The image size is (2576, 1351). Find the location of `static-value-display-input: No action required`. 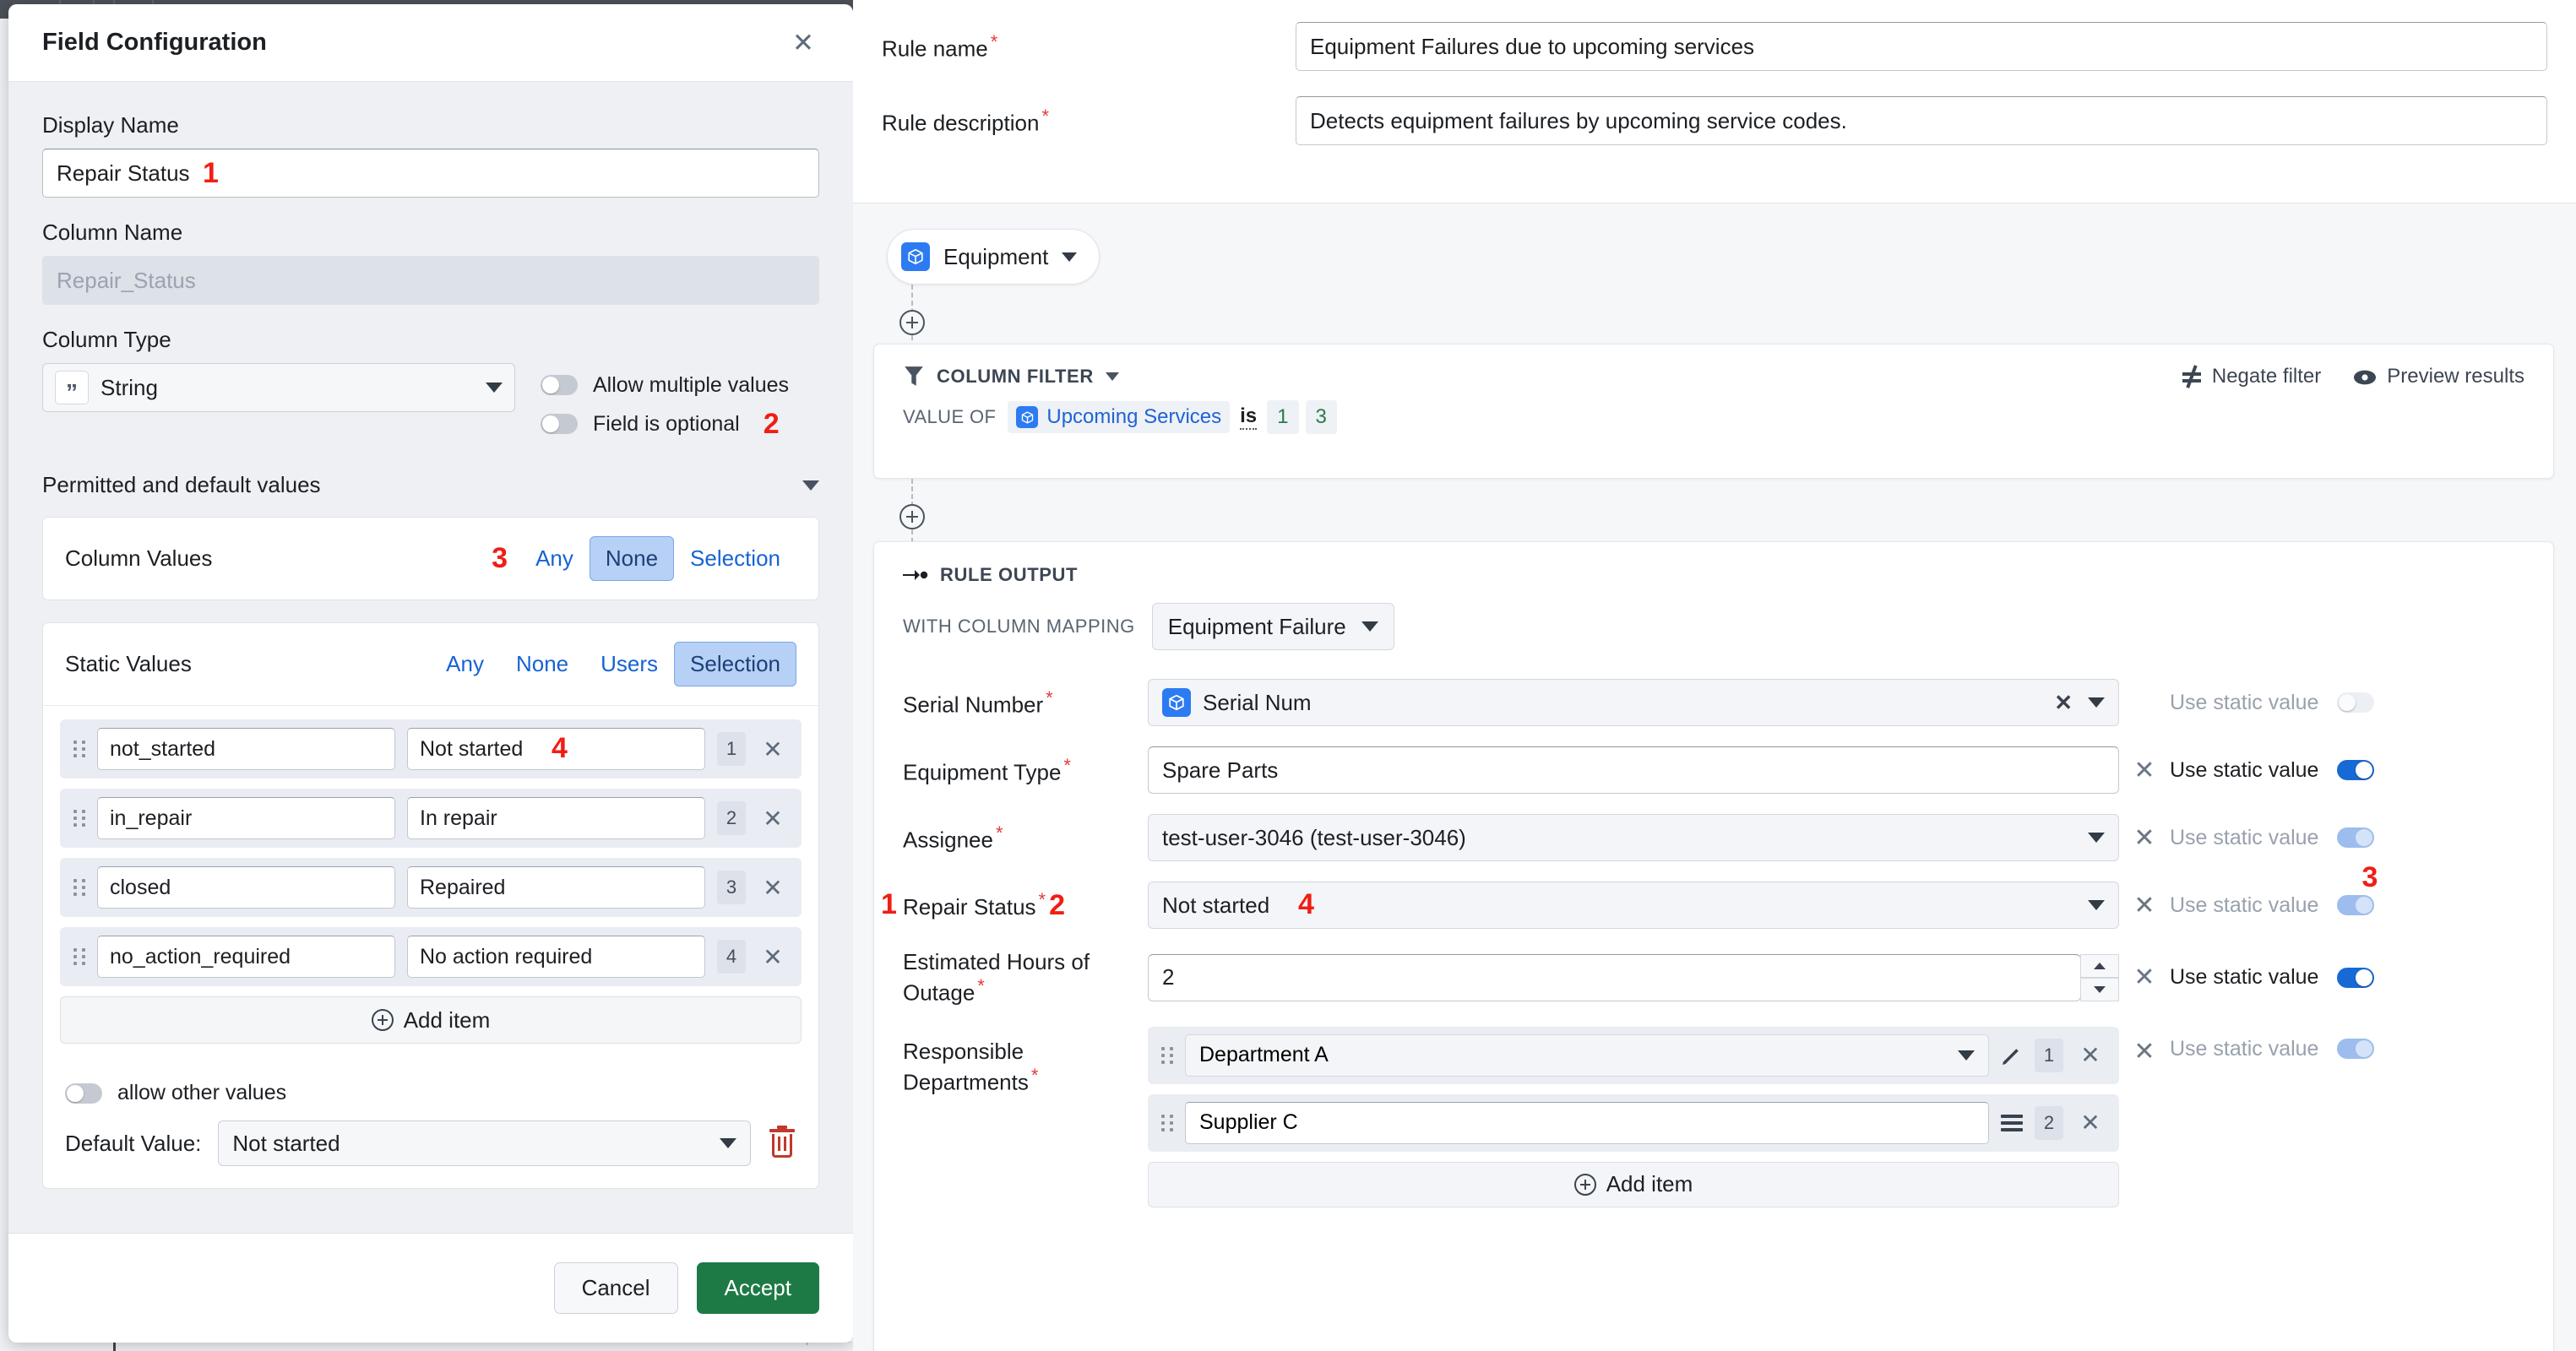

static-value-display-input: No action required is located at coordinates (556, 957).